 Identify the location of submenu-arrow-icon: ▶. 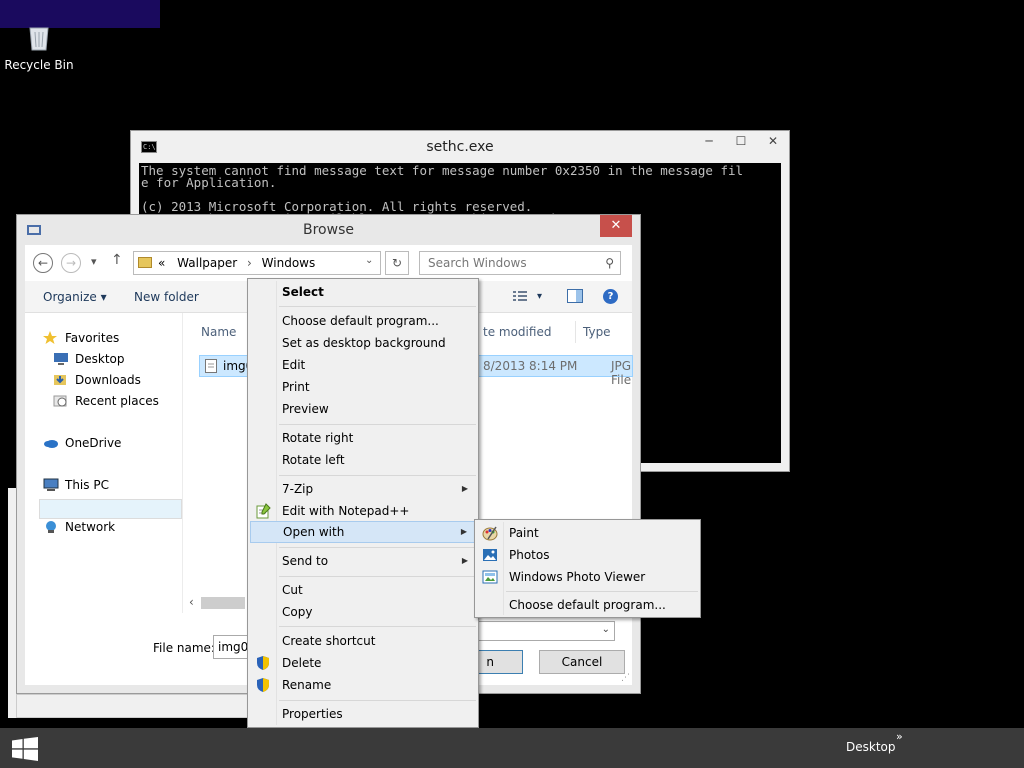
(463, 531).